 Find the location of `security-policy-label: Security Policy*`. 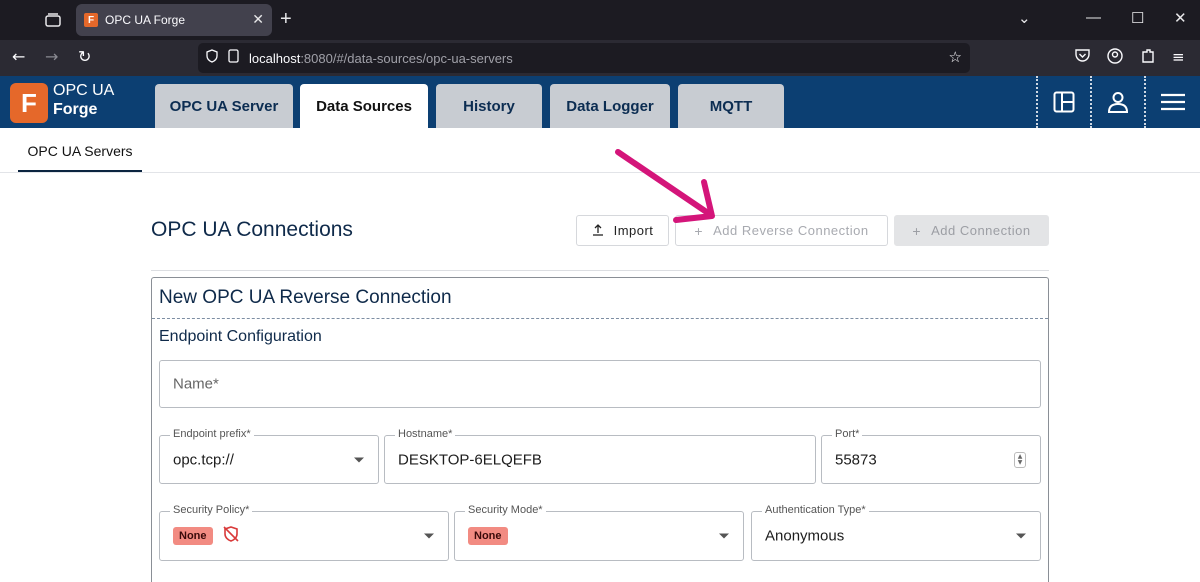

security-policy-label: Security Policy* is located at coordinates (211, 510).